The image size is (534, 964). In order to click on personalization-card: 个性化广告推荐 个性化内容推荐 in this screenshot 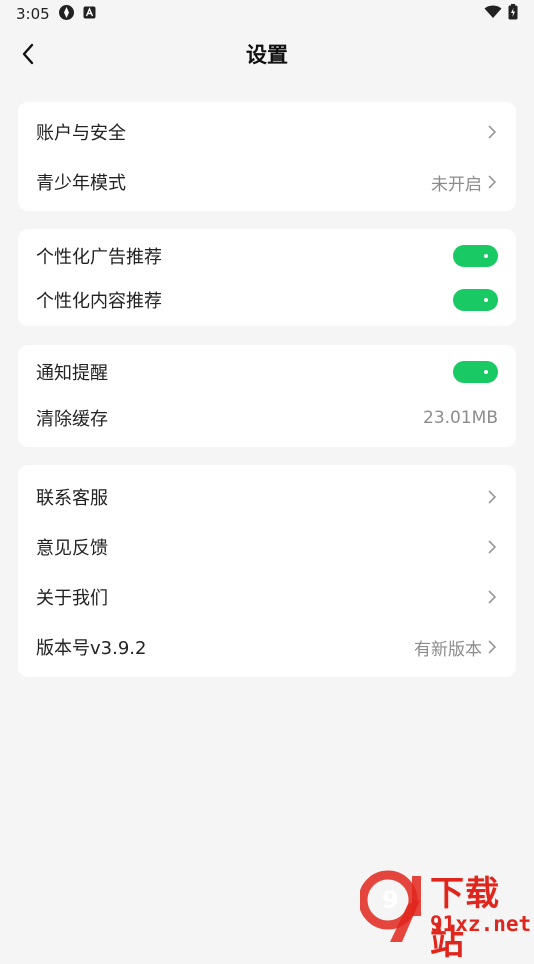, I will do `click(267, 277)`.